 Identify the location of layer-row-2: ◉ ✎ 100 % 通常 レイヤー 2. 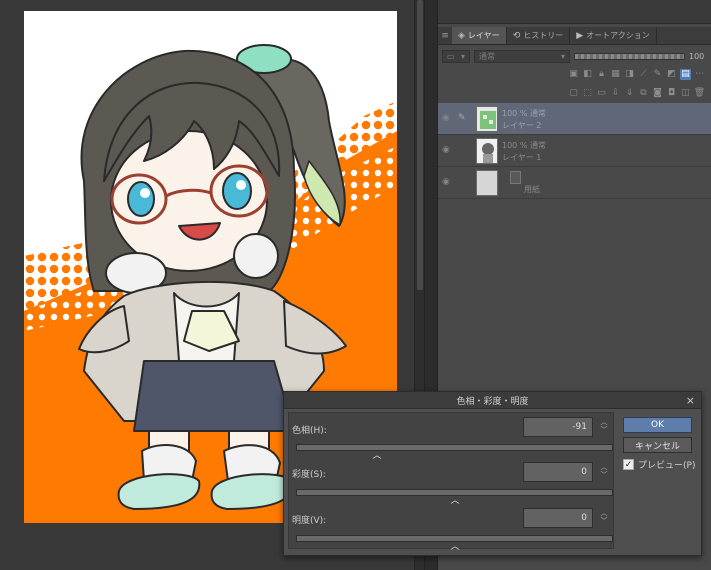
(574, 119).